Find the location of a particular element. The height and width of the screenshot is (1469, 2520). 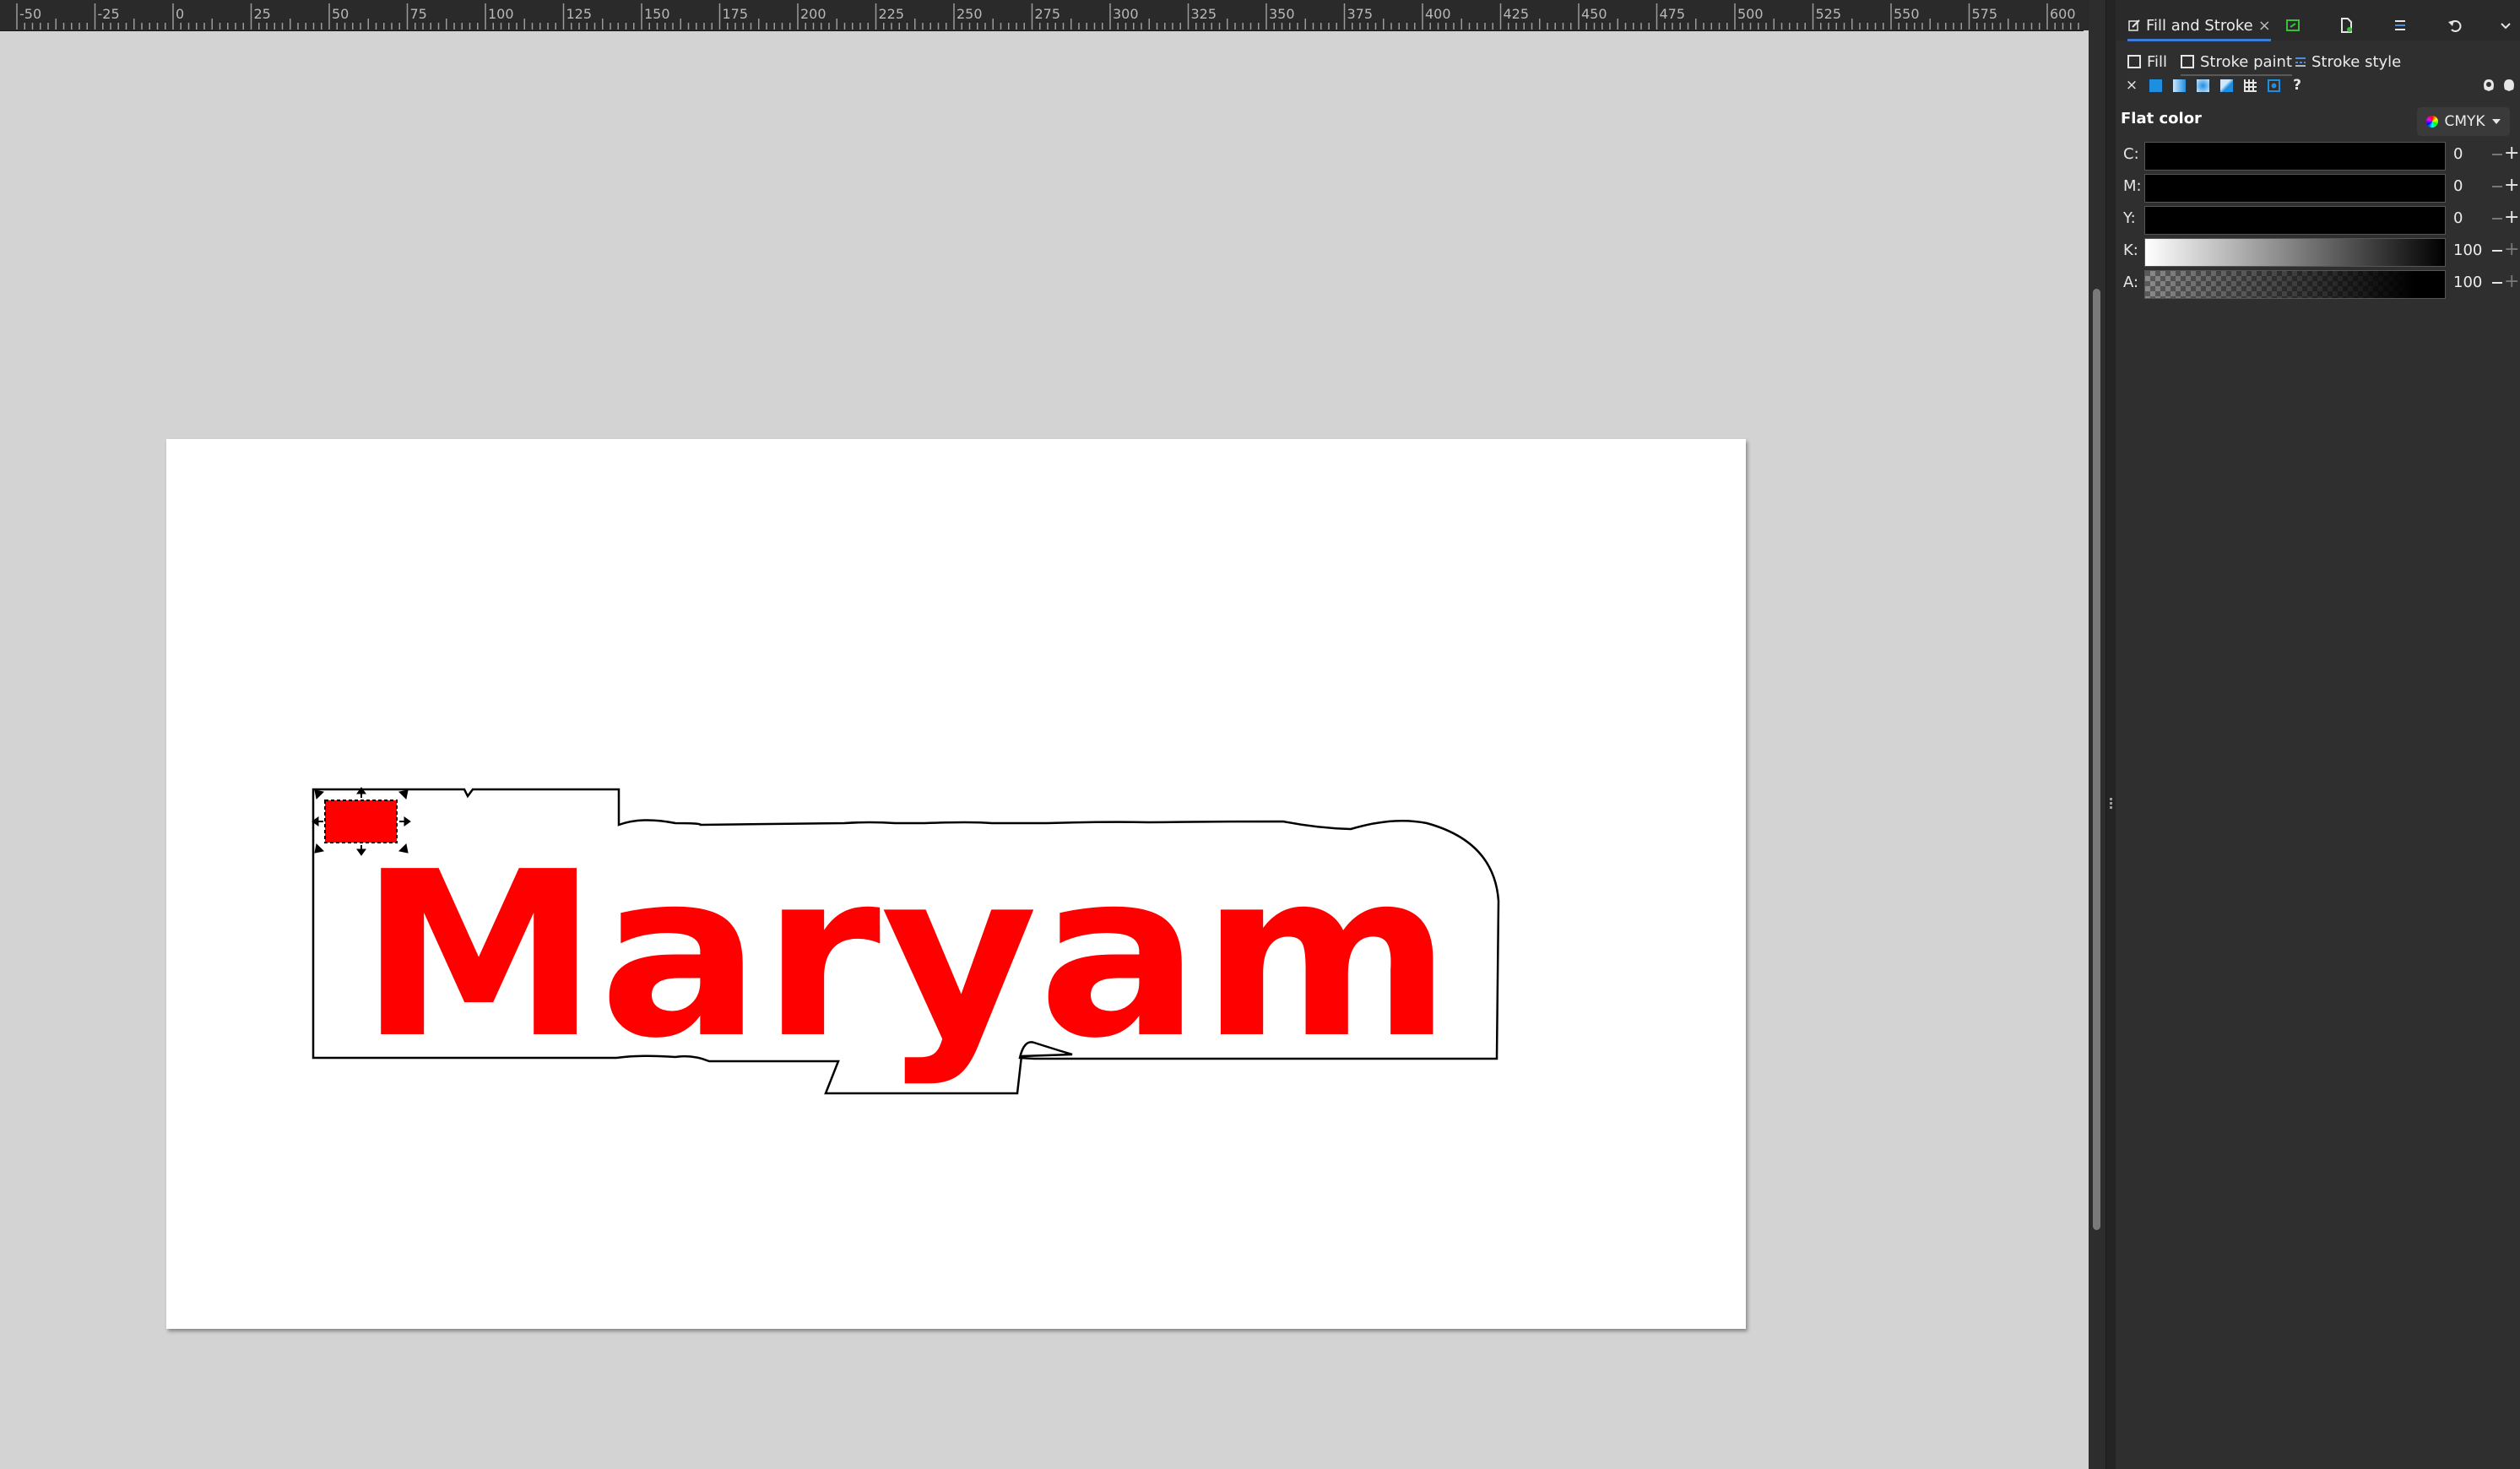

pattern-button is located at coordinates (2250, 86).